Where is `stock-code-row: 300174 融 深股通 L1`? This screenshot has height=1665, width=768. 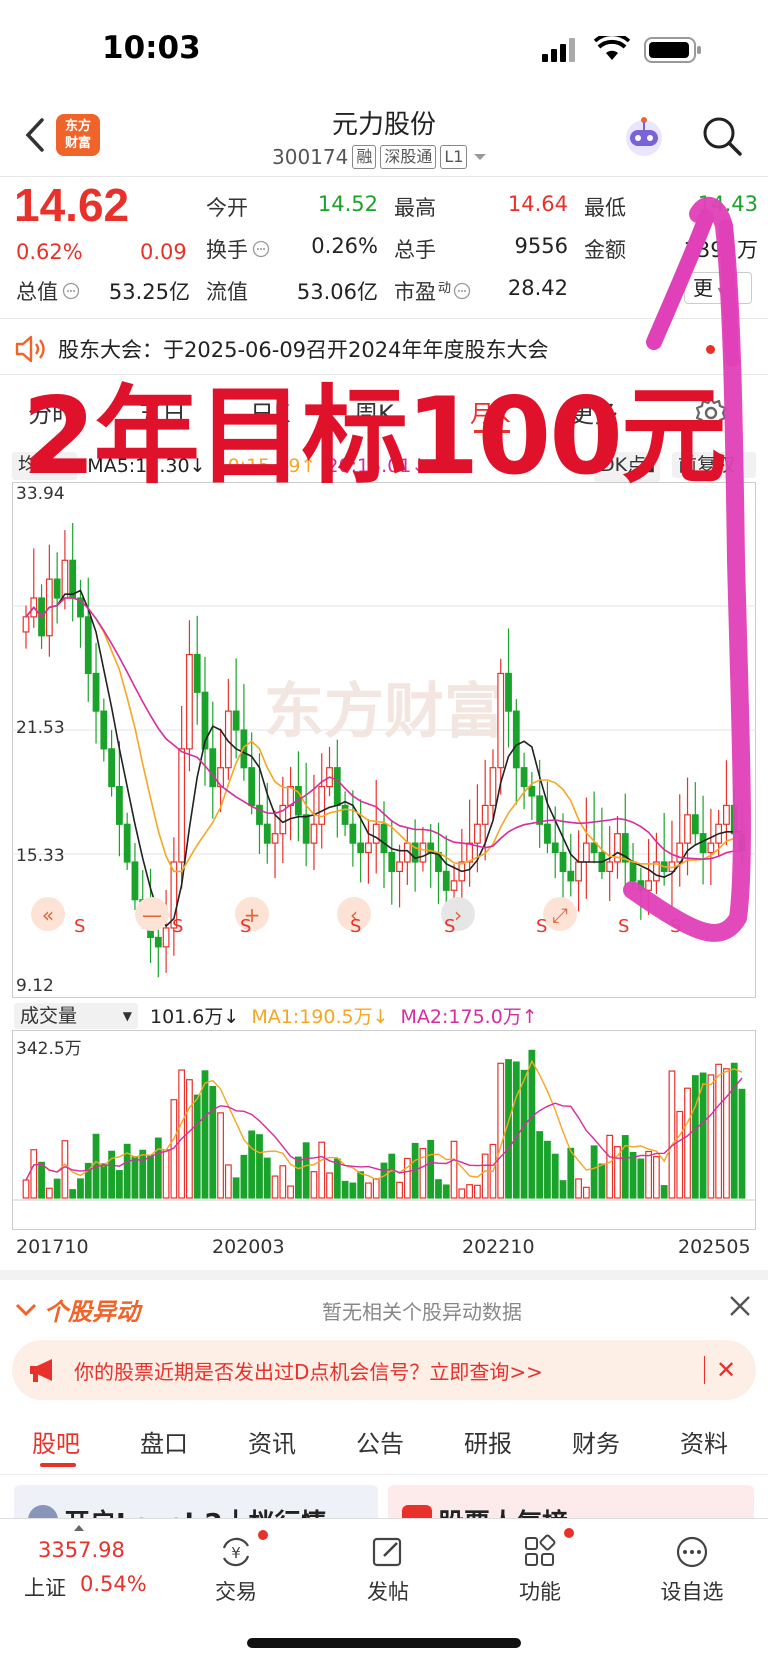 stock-code-row: 300174 融 深股通 L1 is located at coordinates (380, 157).